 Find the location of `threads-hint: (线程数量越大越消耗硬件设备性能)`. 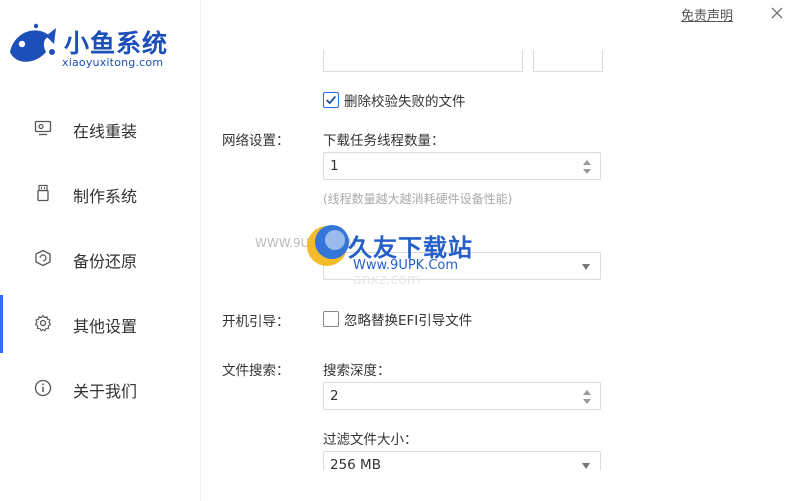

threads-hint: (线程数量越大越消耗硬件设备性能) is located at coordinates (418, 199).